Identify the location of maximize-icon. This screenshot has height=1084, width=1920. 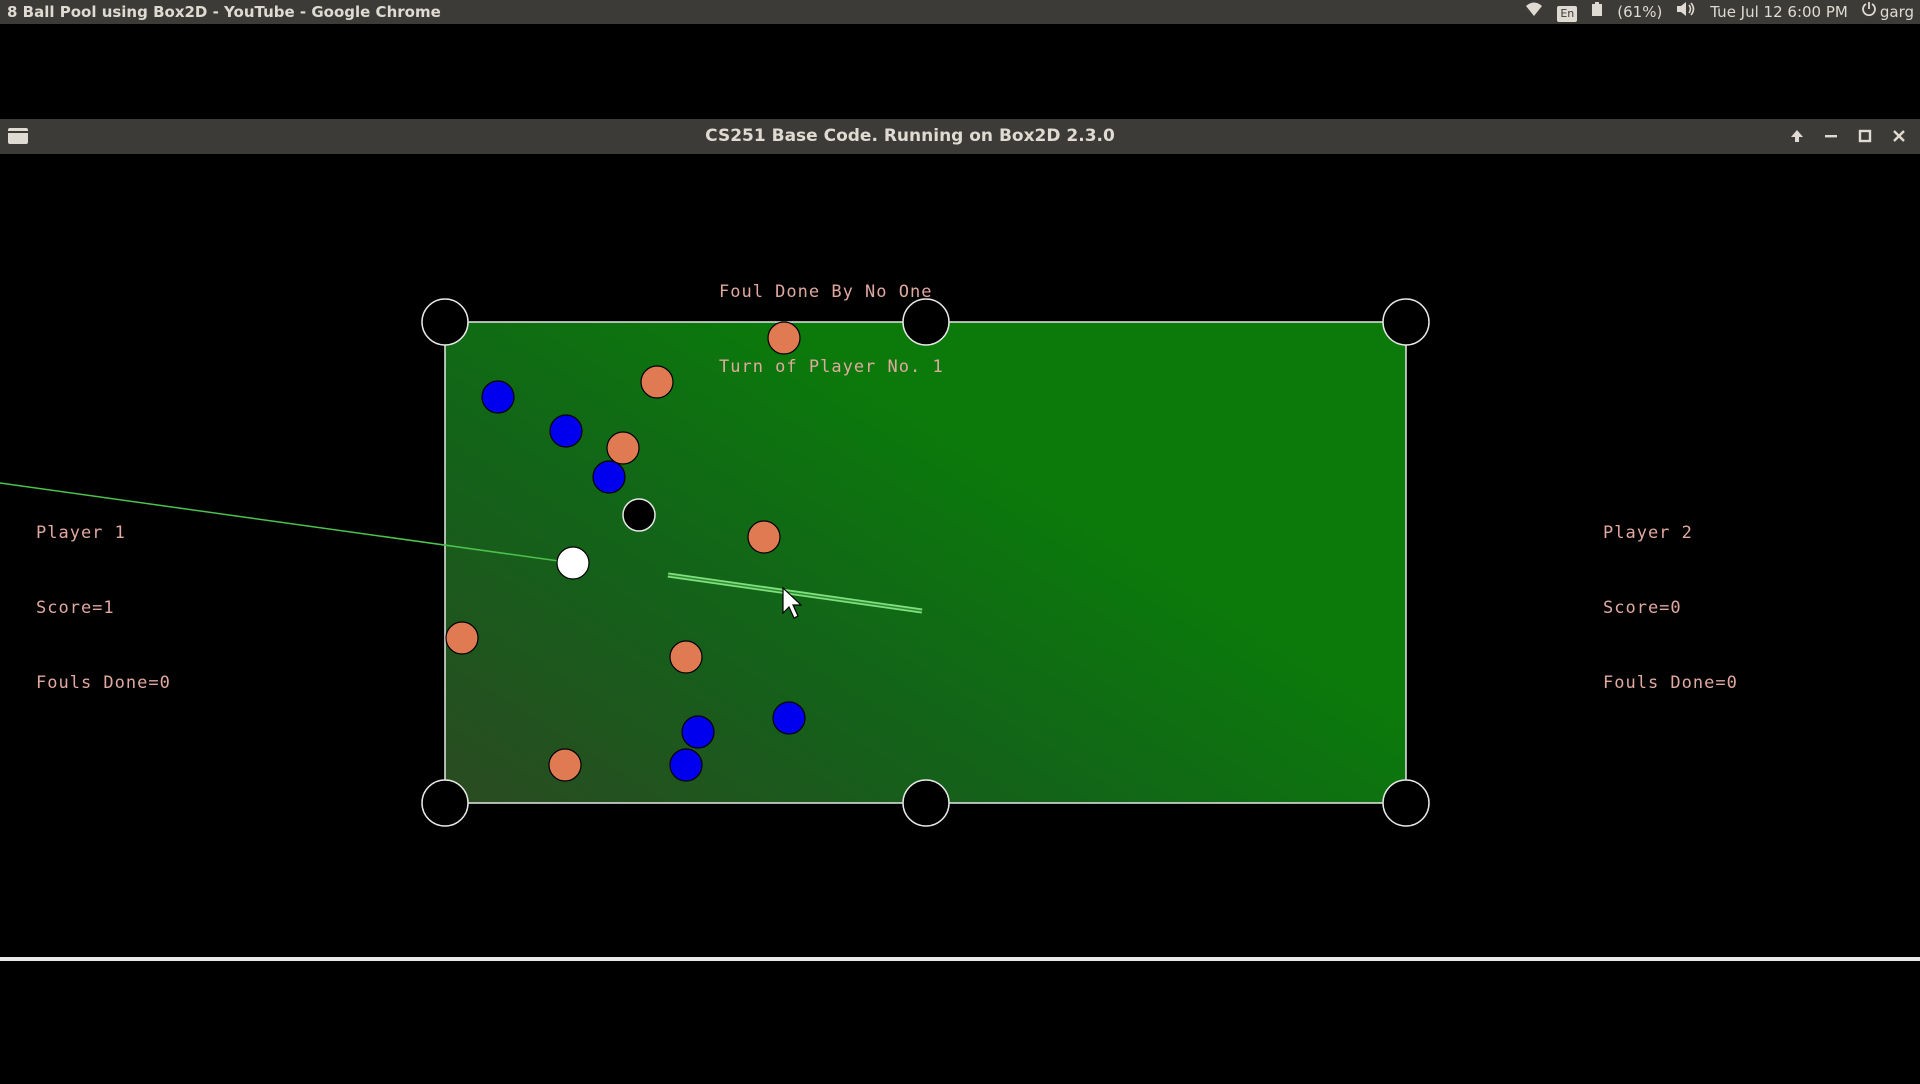
(1865, 136).